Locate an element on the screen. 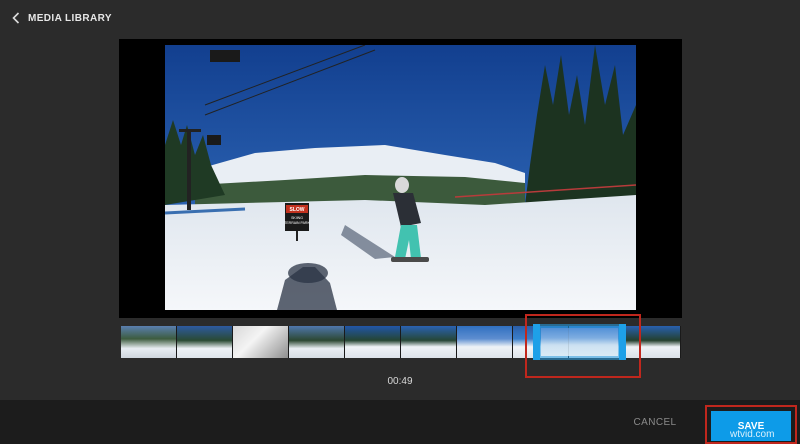 Image resolution: width=800 pixels, height=444 pixels. back-label: MEDIA LIBRARY is located at coordinates (70, 18).